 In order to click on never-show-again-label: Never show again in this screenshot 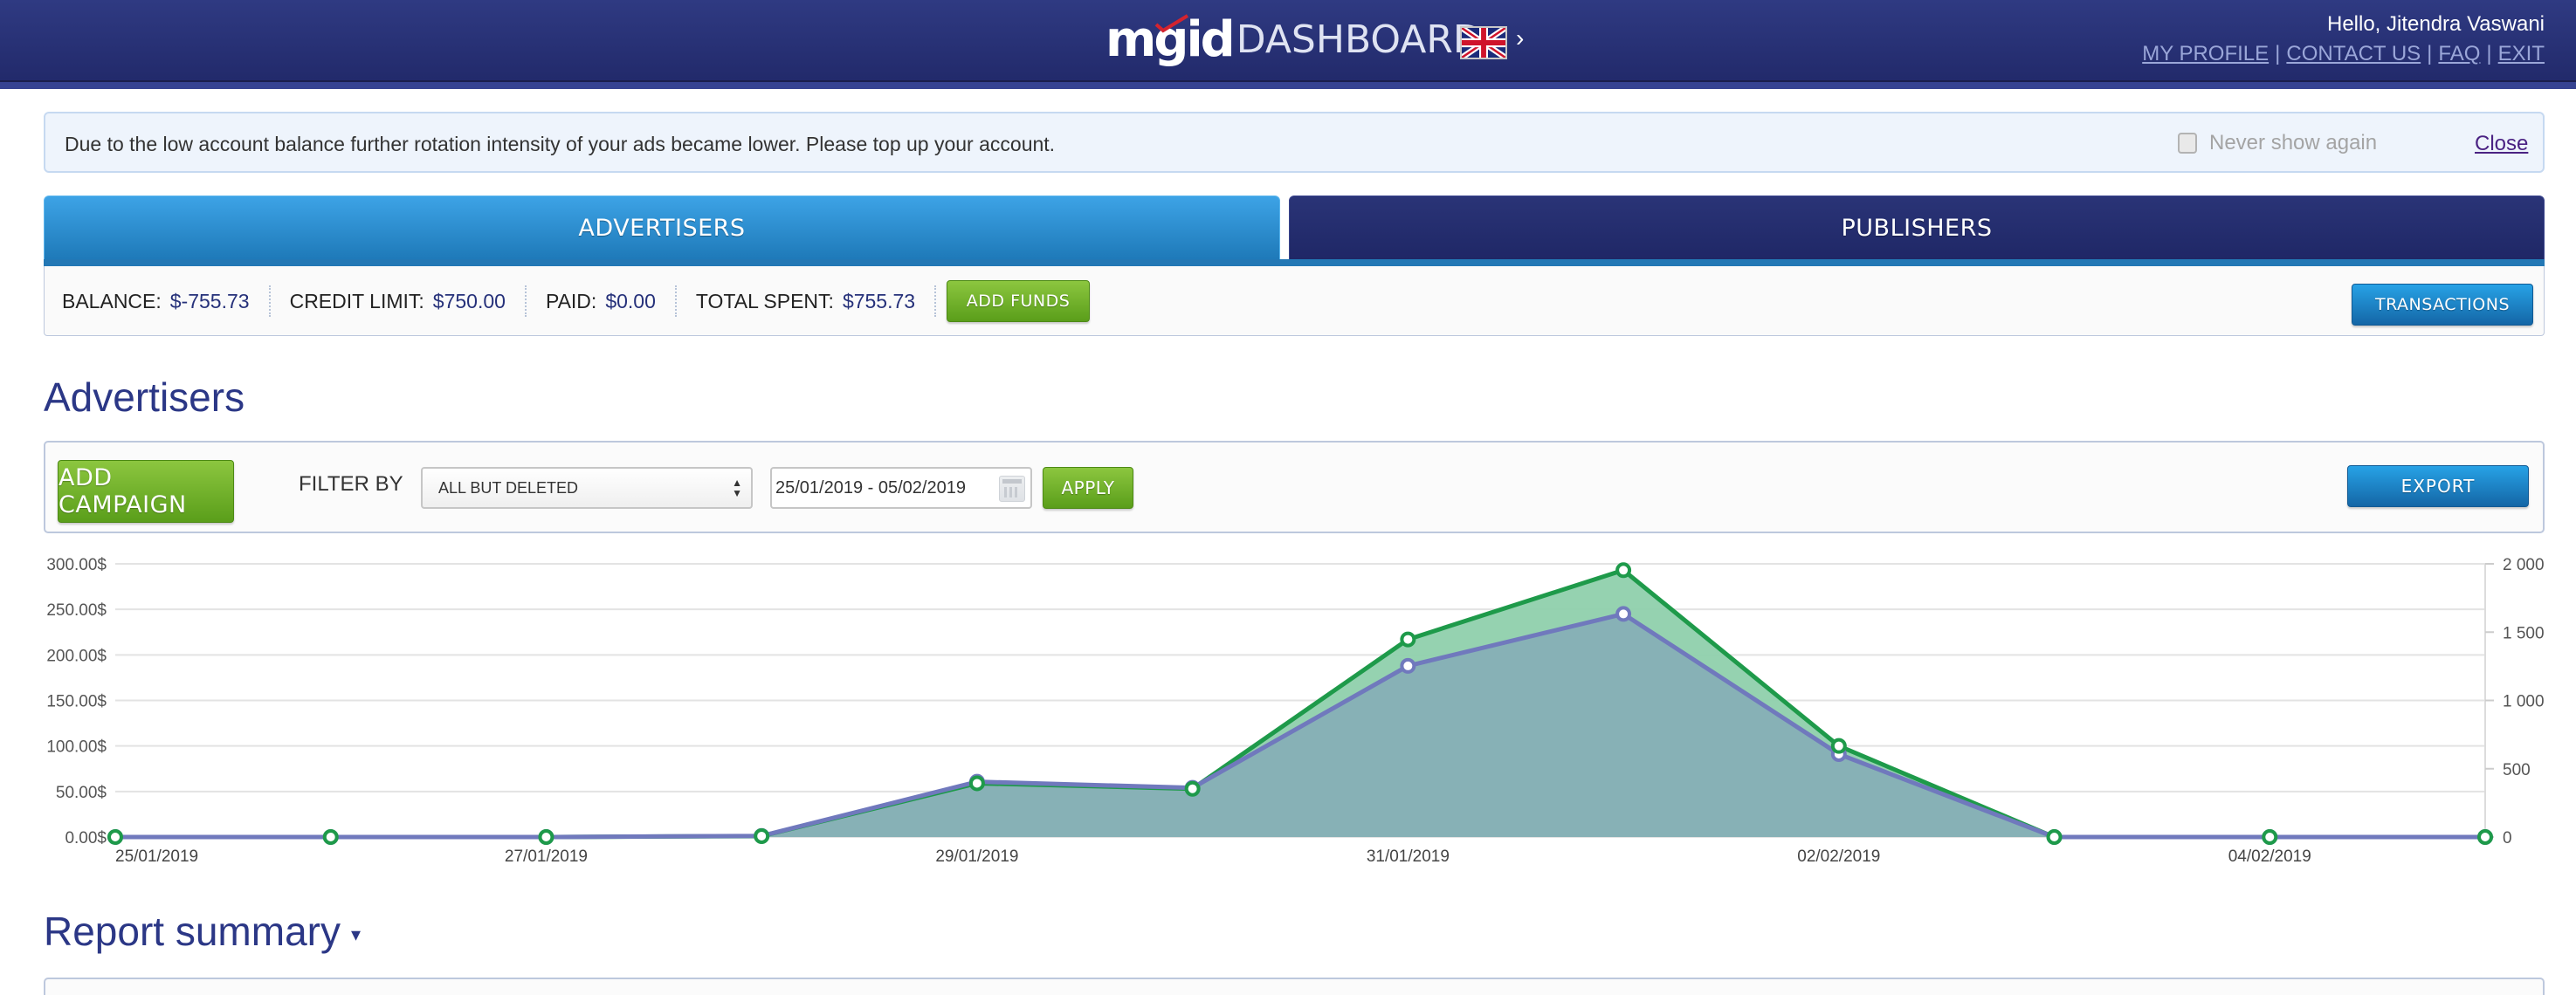, I will do `click(2293, 143)`.